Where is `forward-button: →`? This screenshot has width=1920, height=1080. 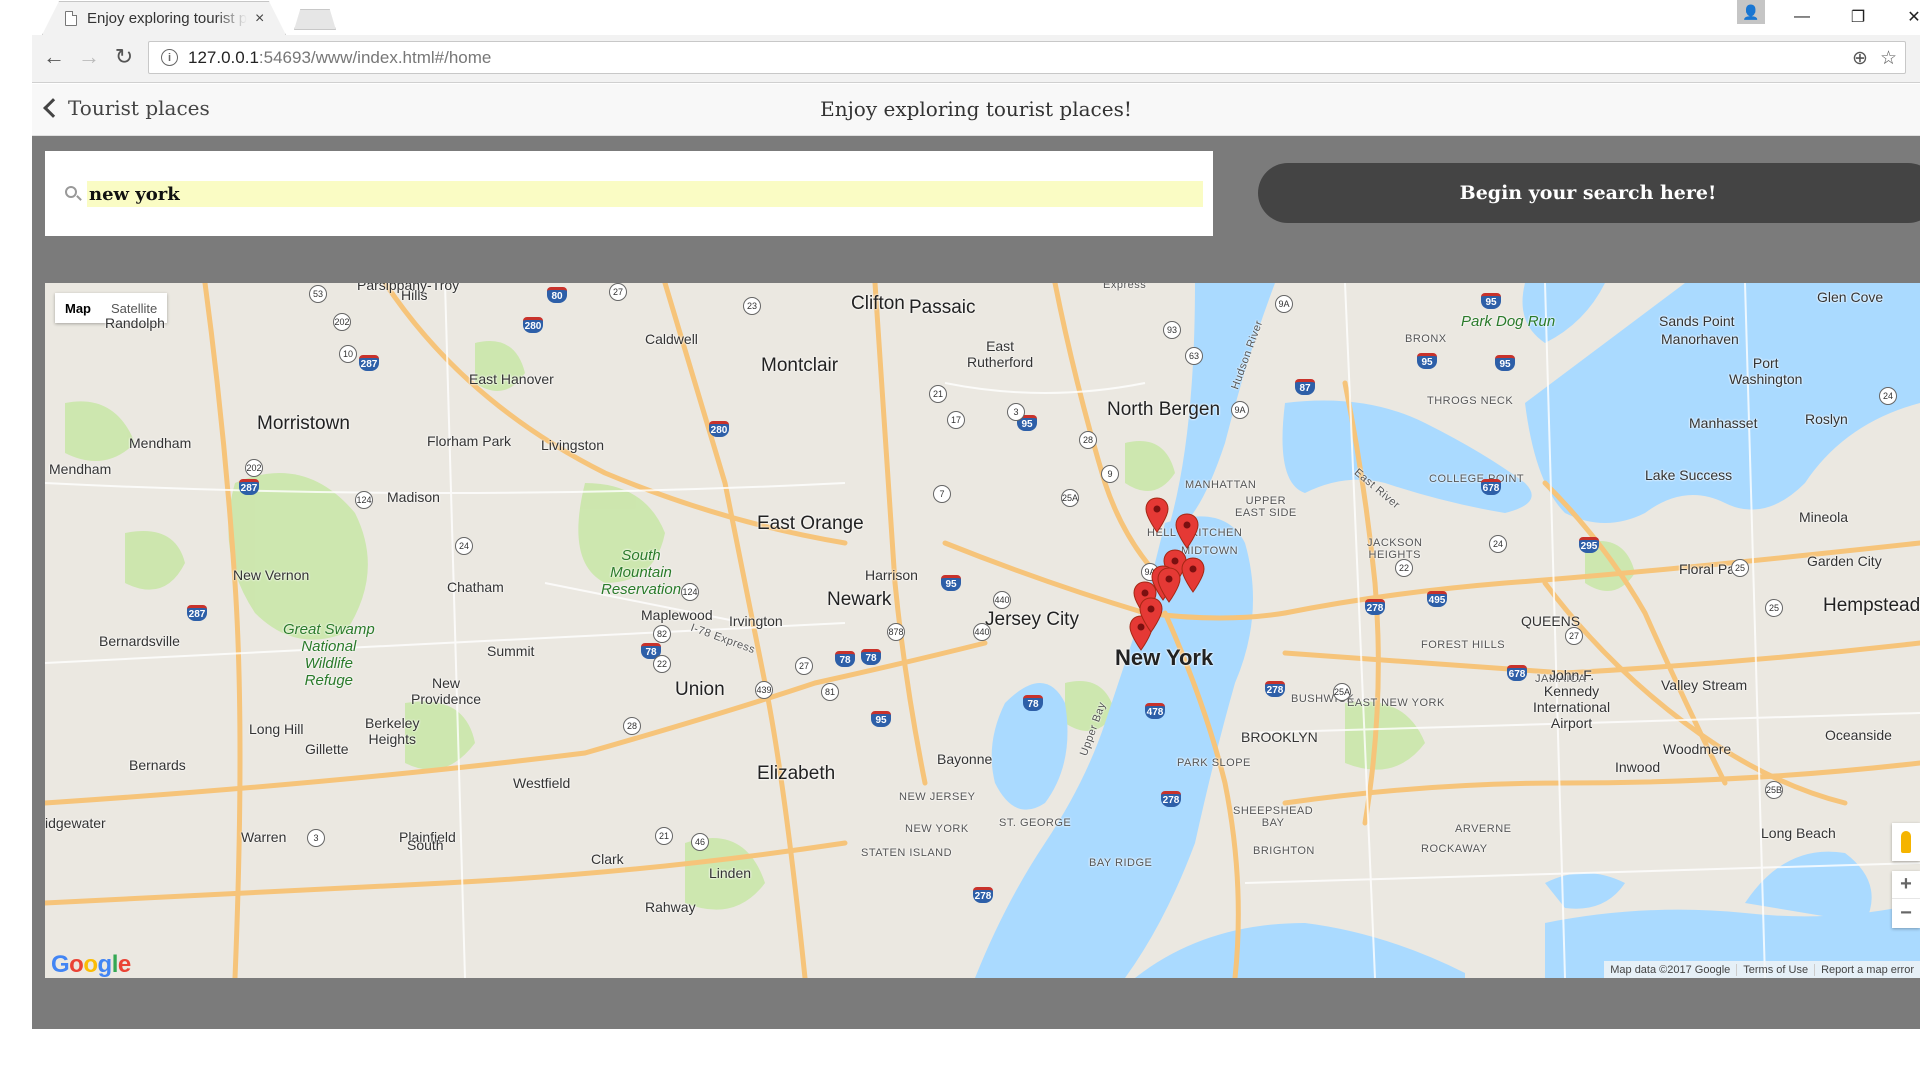
forward-button: → is located at coordinates (89, 57).